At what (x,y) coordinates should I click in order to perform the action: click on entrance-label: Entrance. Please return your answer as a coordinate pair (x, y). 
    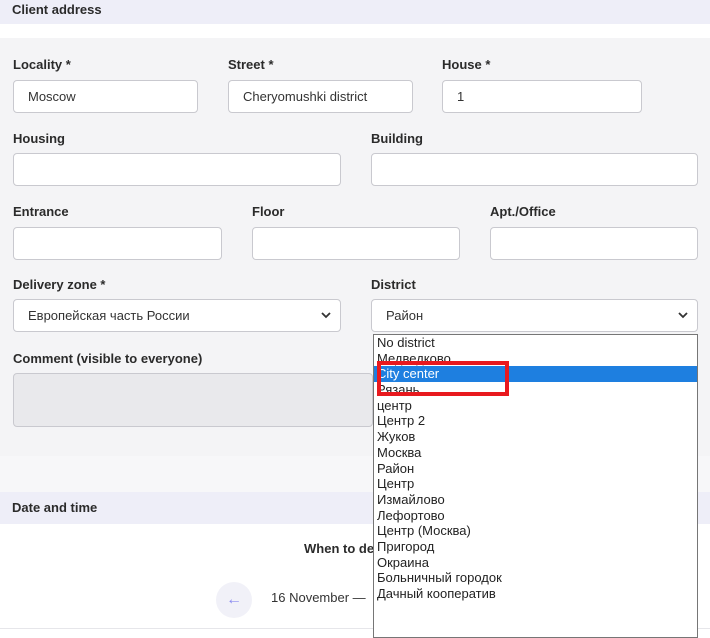
    Looking at the image, I should click on (41, 211).